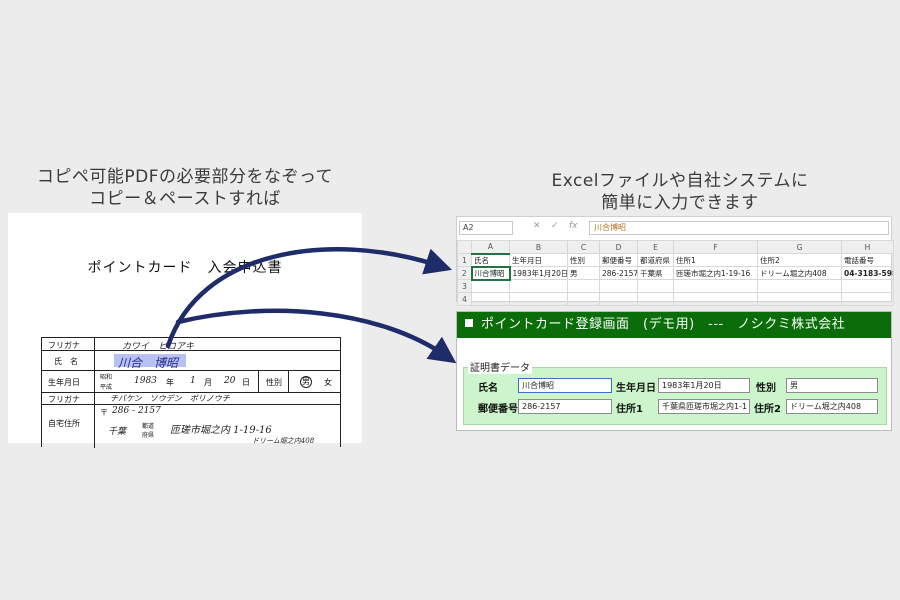  What do you see at coordinates (311, 305) in the screenshot?
I see `copy-paste-arrows` at bounding box center [311, 305].